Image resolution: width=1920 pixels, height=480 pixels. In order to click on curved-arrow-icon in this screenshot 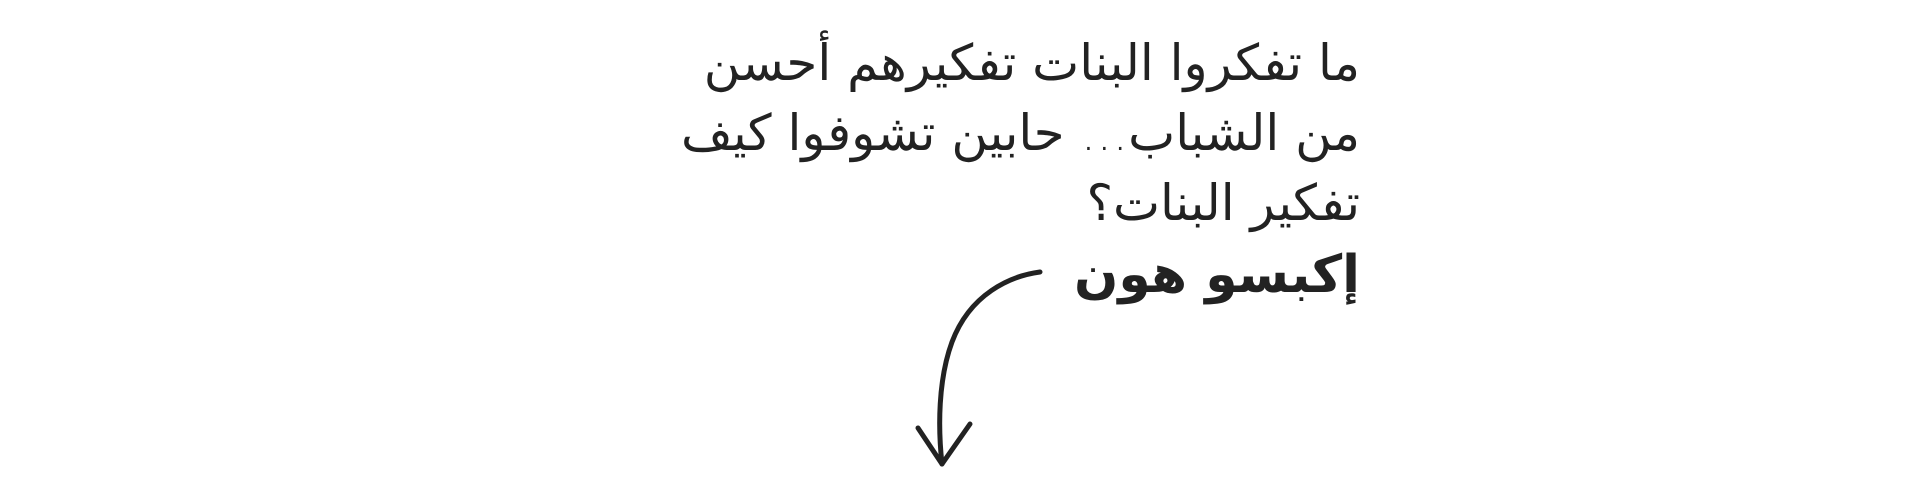, I will do `click(979, 368)`.